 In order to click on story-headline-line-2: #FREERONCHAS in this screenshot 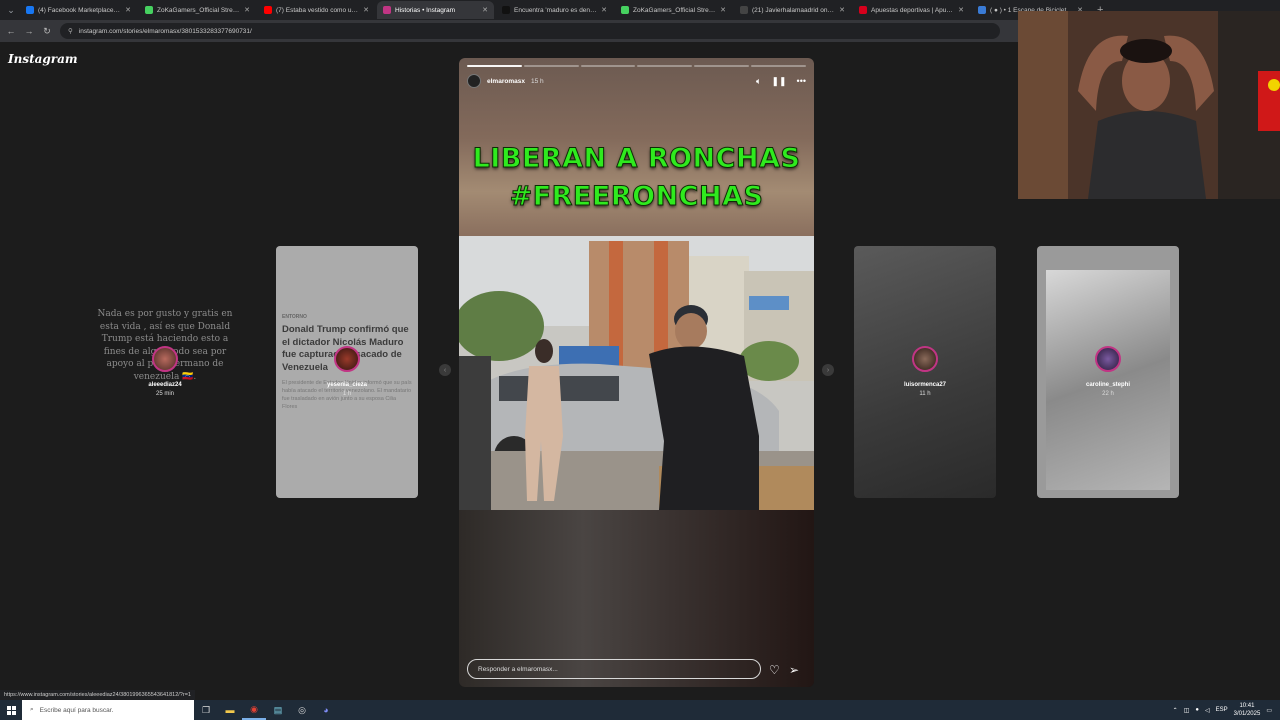, I will do `click(636, 197)`.